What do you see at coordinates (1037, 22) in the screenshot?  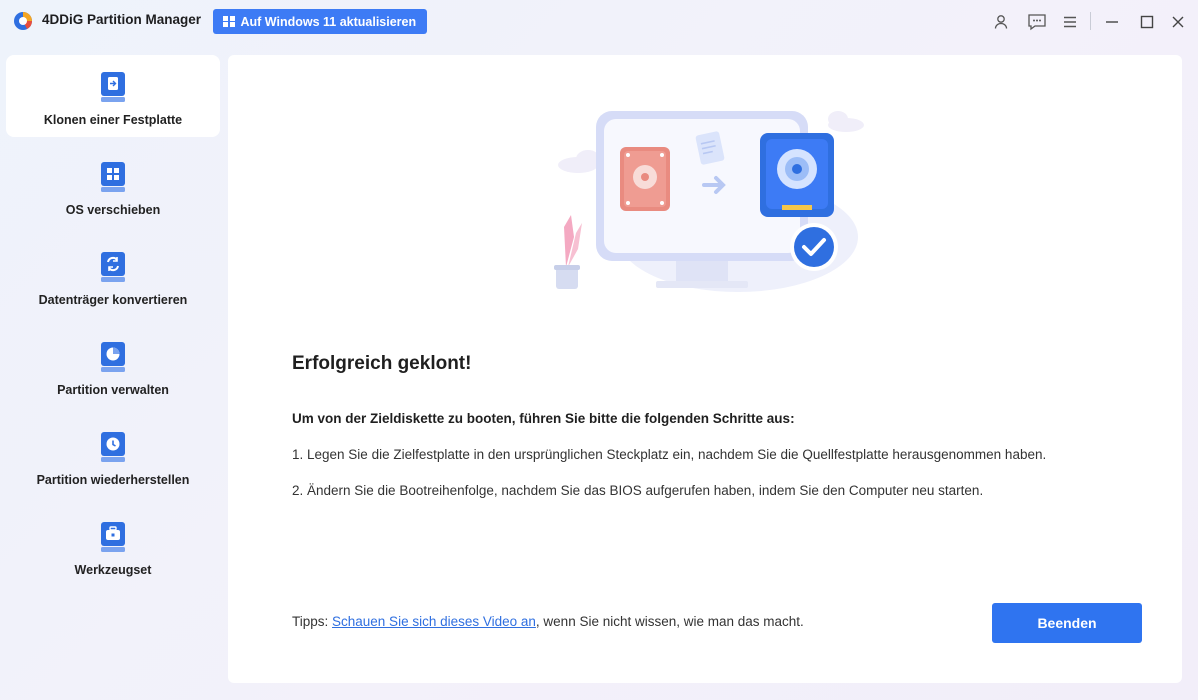 I see `feedback-icon` at bounding box center [1037, 22].